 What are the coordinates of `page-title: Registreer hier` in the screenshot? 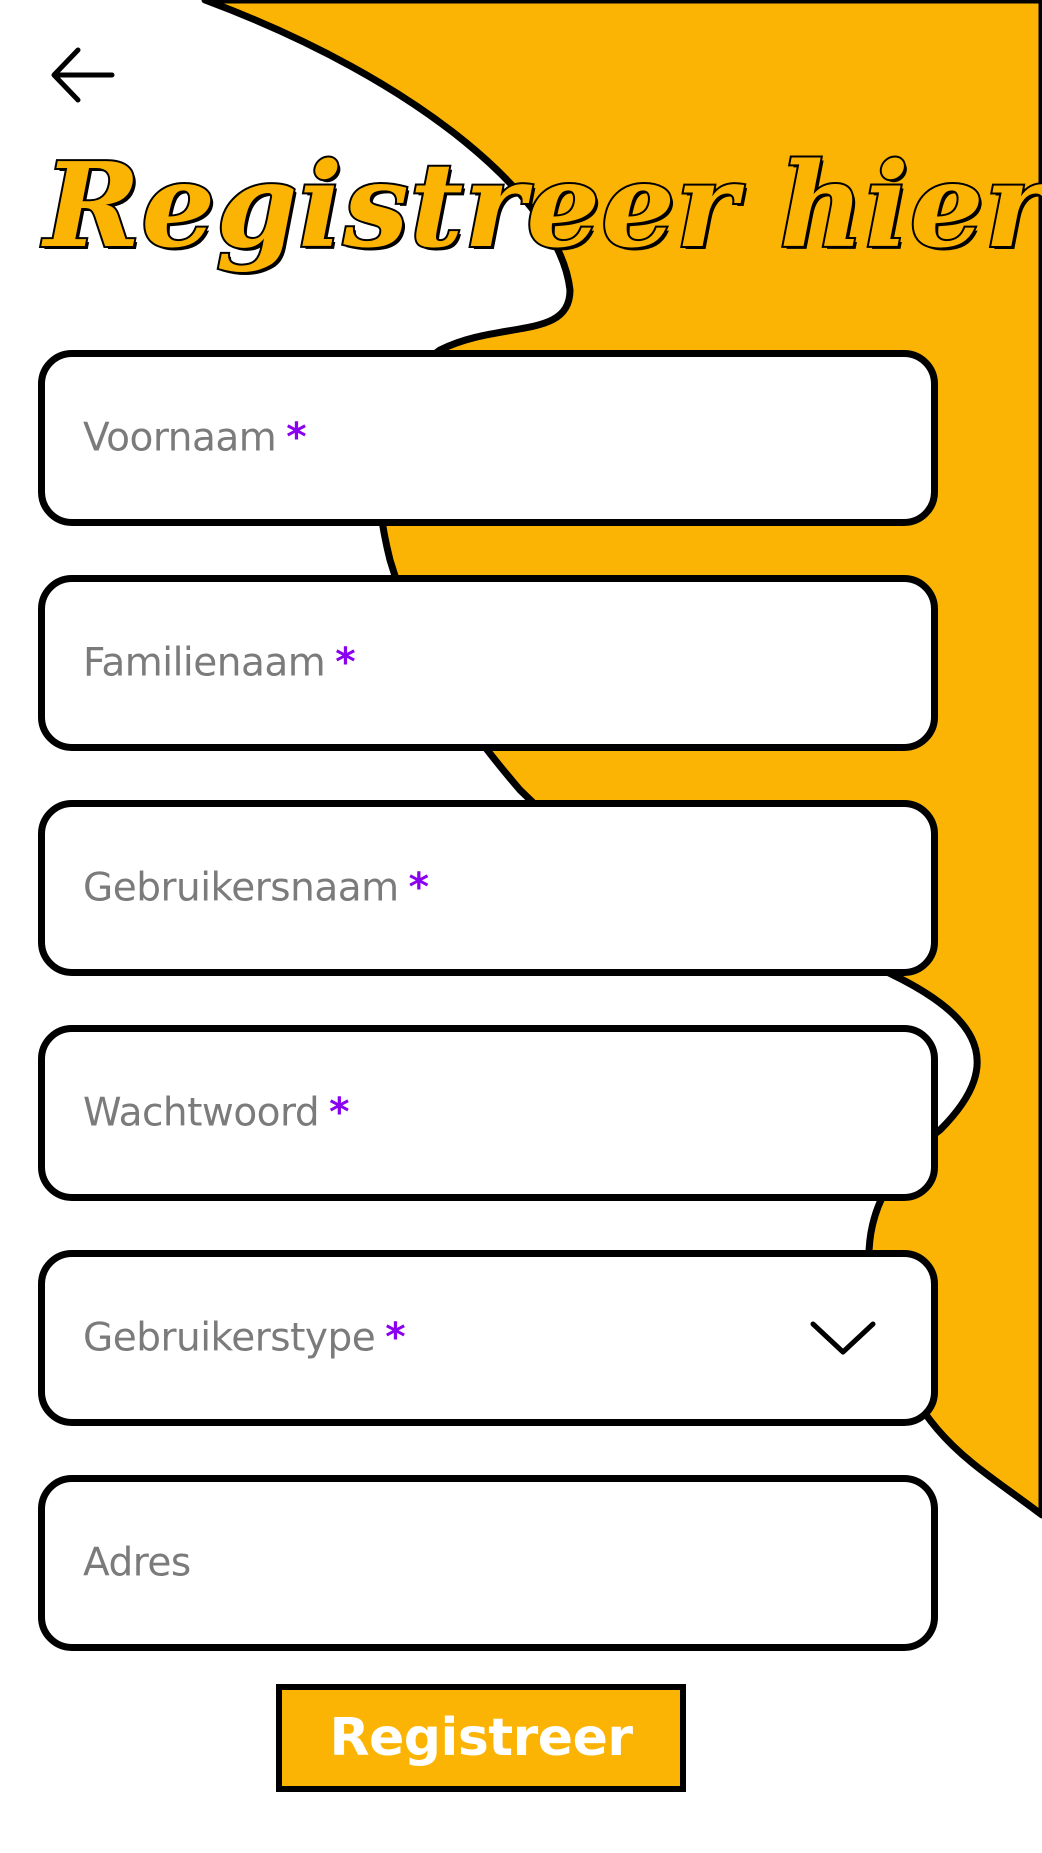 It's located at (542, 206).